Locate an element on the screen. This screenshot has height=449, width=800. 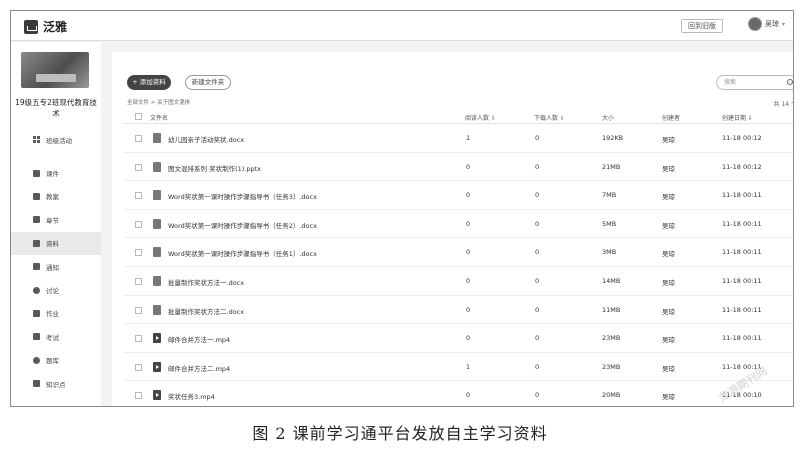
sidebar-item-0: 班级活动 is located at coordinates (56, 139).